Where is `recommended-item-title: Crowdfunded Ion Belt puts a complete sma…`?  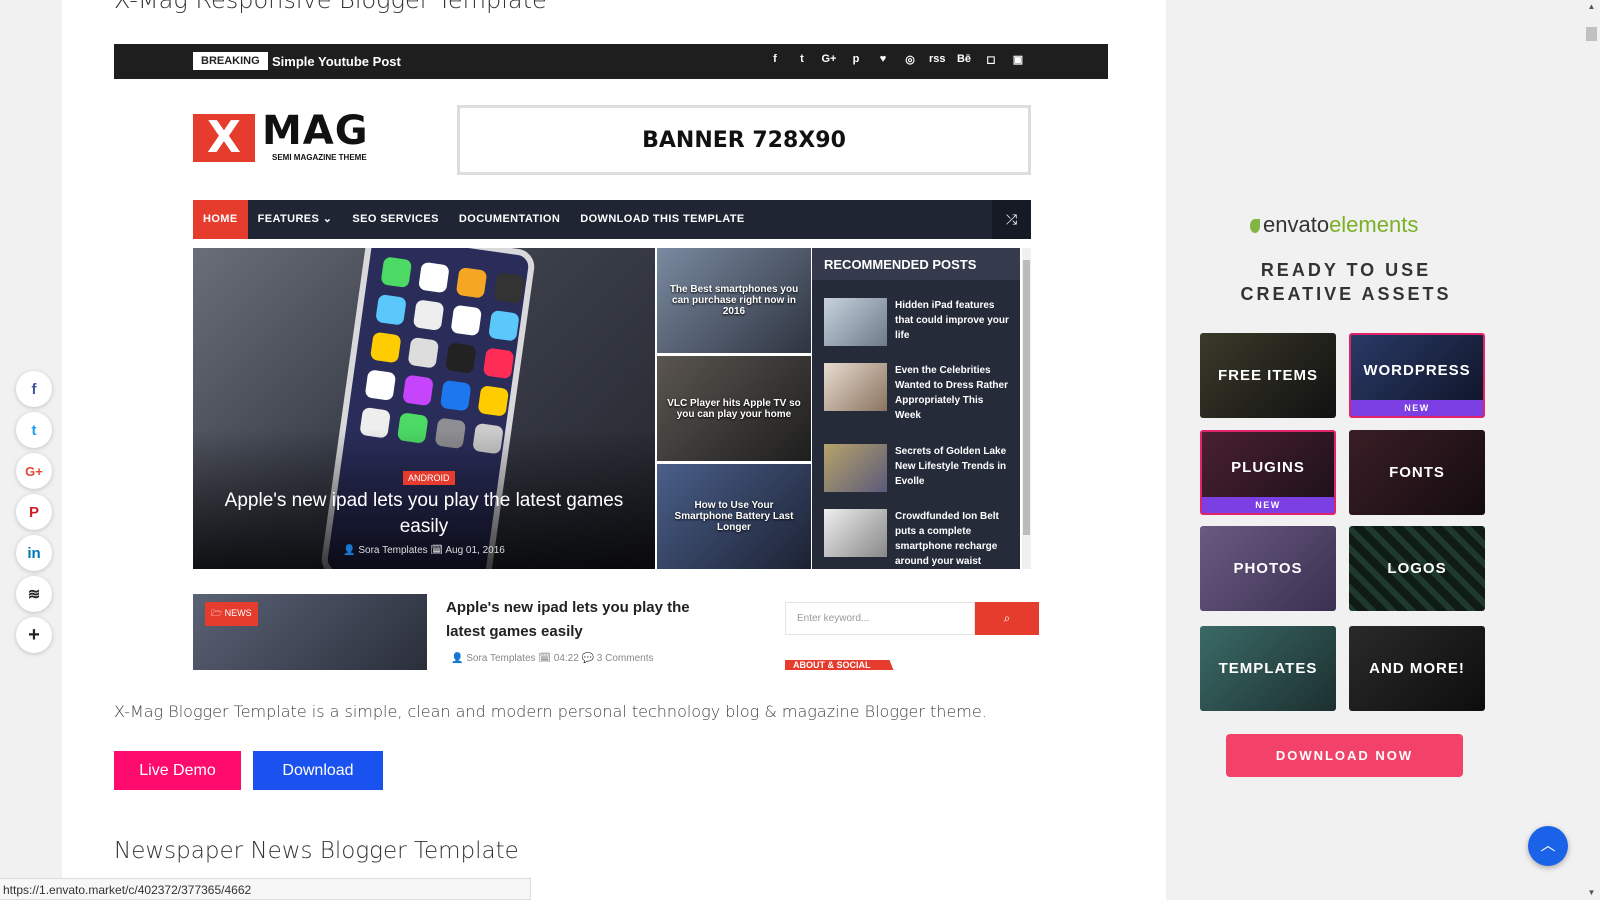
recommended-item-title: Crowdfunded Ion Belt puts a complete sma… is located at coordinates (947, 539).